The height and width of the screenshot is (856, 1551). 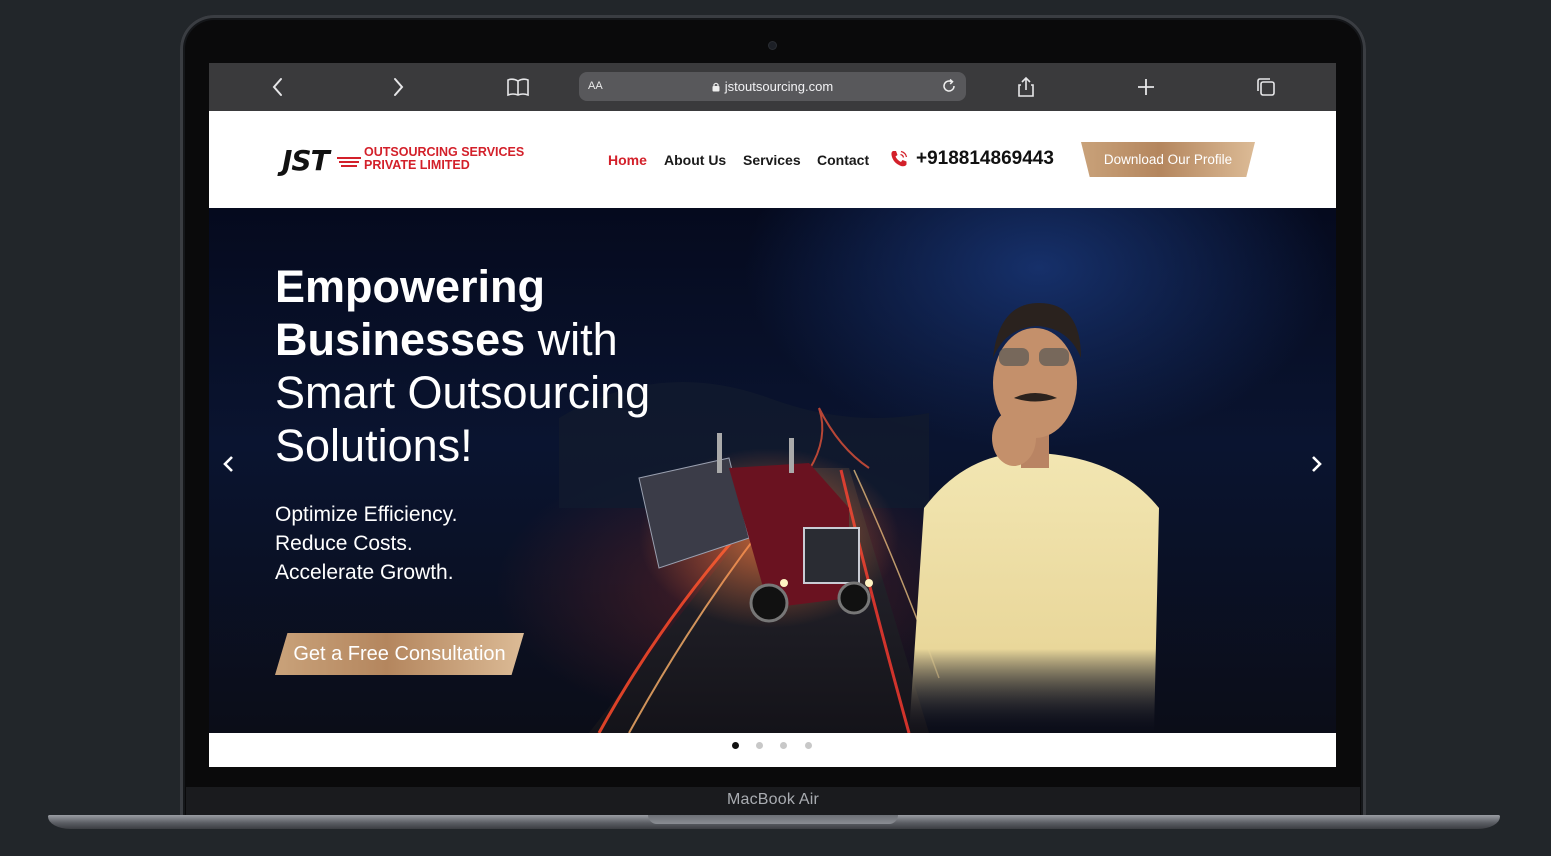 What do you see at coordinates (400, 339) in the screenshot?
I see `hero-heading-bold-2: Businesses` at bounding box center [400, 339].